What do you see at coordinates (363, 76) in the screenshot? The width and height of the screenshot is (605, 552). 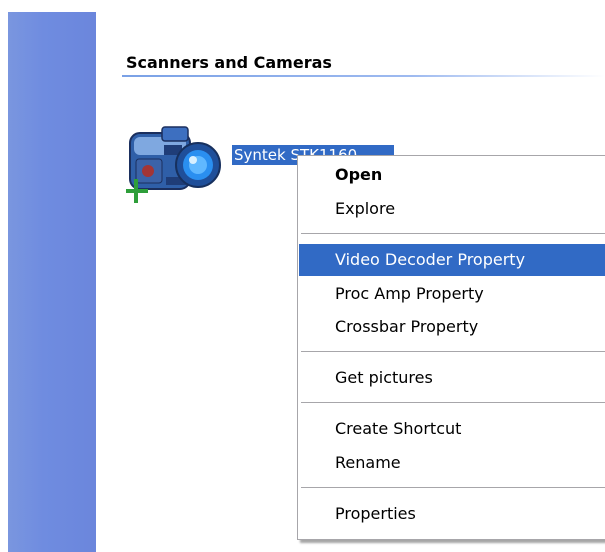 I see `section-divider` at bounding box center [363, 76].